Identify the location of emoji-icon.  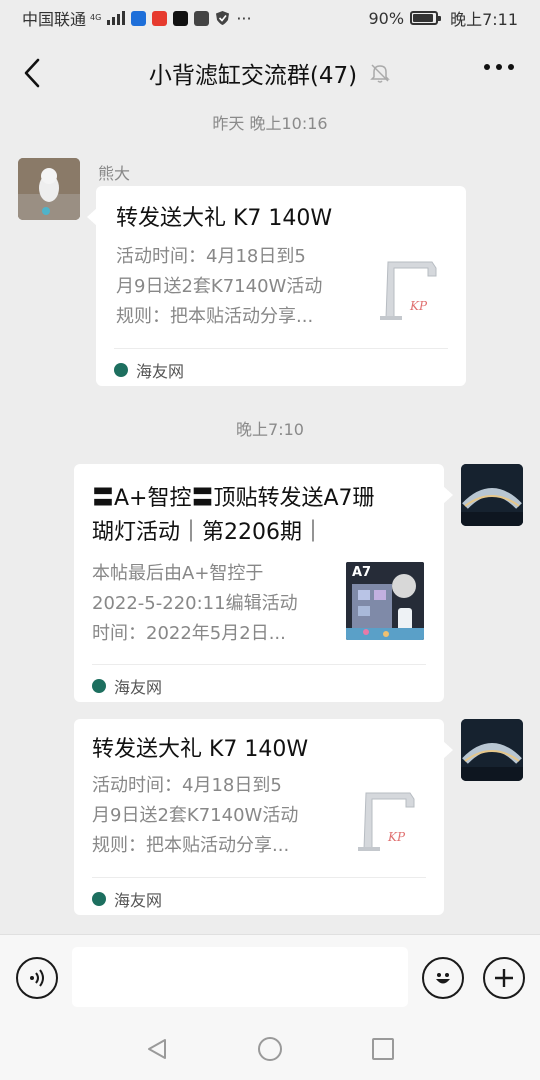
(443, 978).